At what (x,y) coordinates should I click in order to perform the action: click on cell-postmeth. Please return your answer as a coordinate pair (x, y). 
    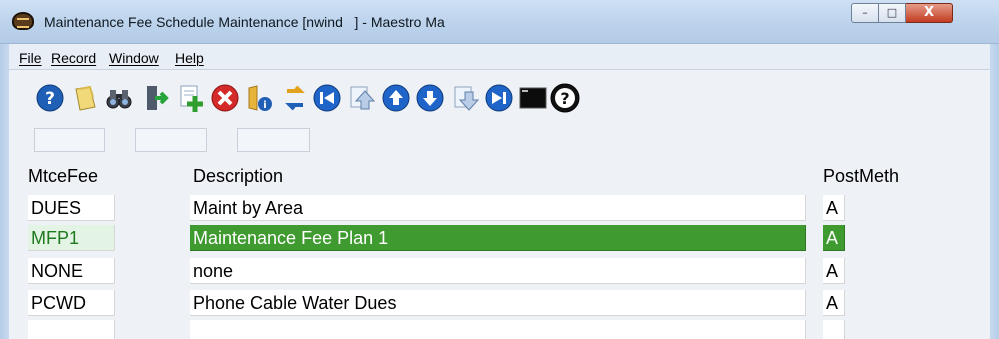
    Looking at the image, I should click on (834, 329).